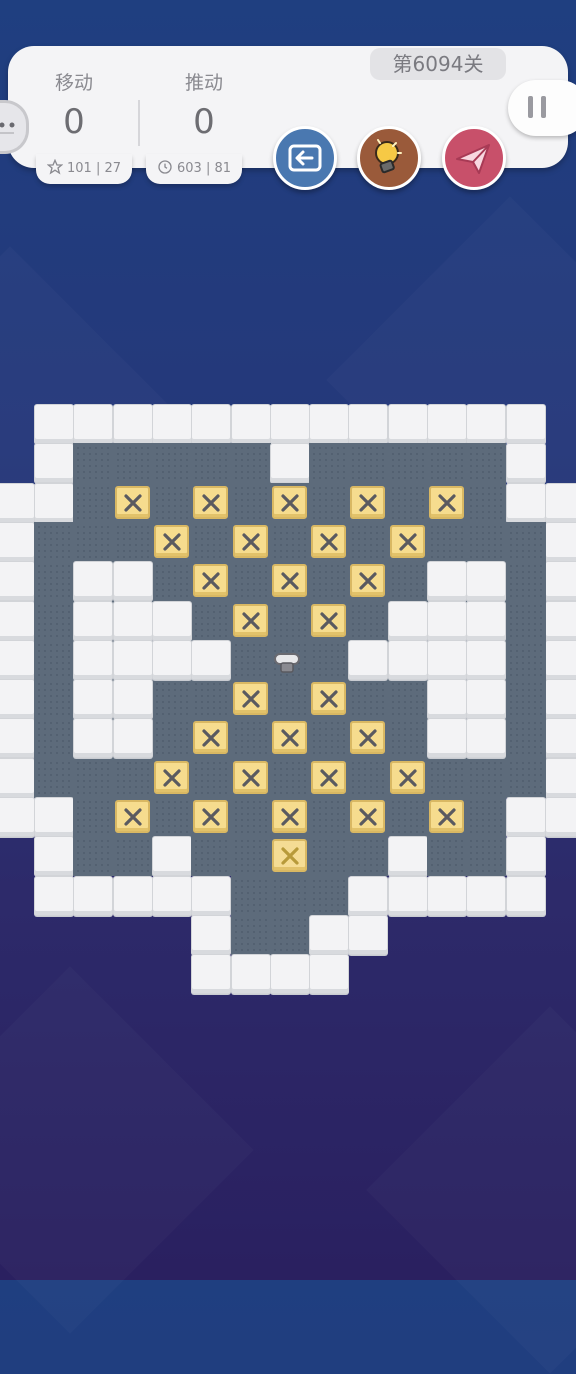 This screenshot has height=1374, width=576. What do you see at coordinates (305, 158) in the screenshot?
I see `undo-button` at bounding box center [305, 158].